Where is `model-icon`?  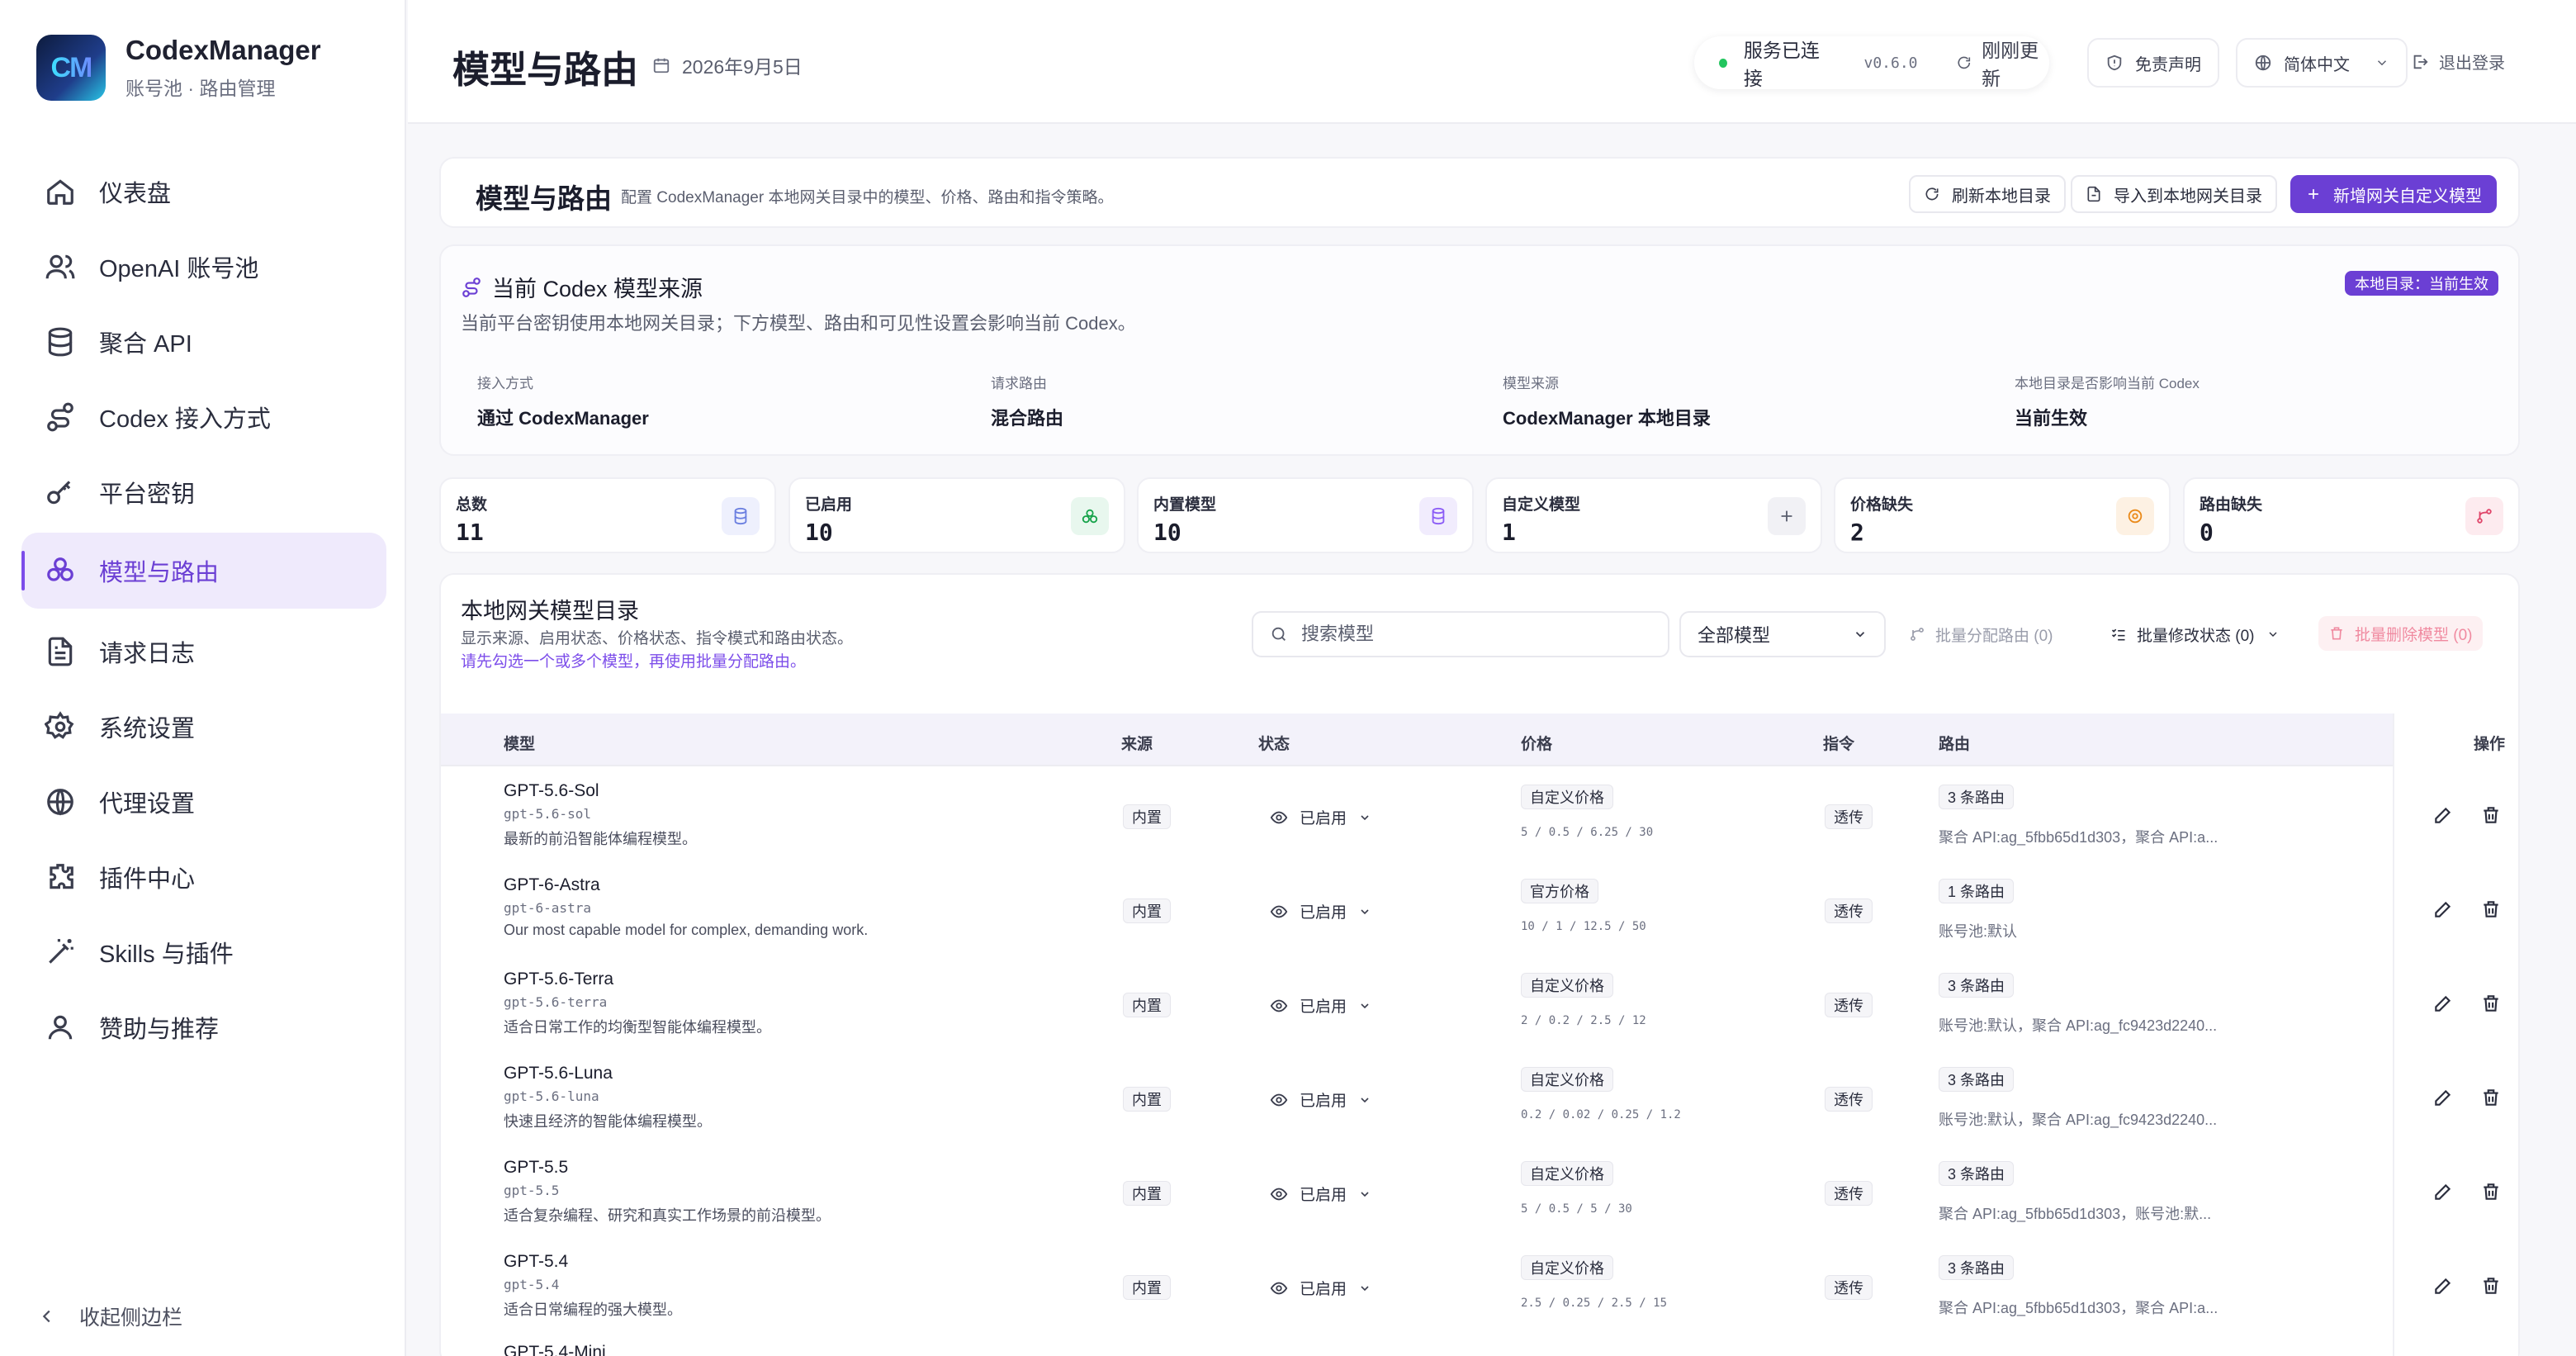
model-icon is located at coordinates (60, 569).